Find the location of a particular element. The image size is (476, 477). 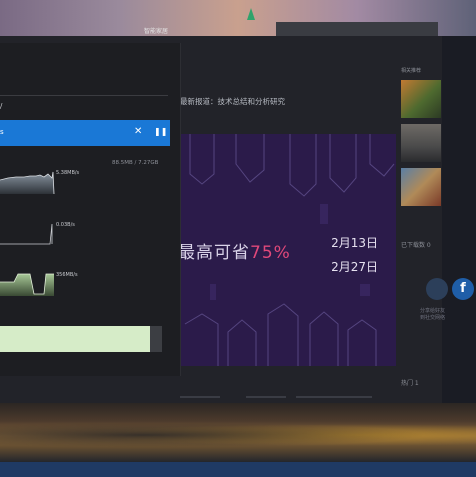

desktop-label: 智能家居 is located at coordinates (156, 31).